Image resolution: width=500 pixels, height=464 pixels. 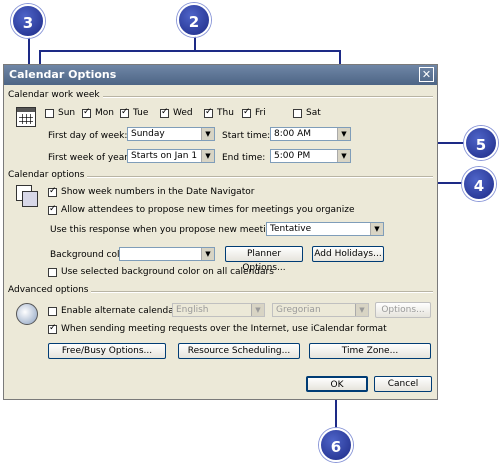 I want to click on enable-alt-calendar-checkbox, so click(x=52, y=311).